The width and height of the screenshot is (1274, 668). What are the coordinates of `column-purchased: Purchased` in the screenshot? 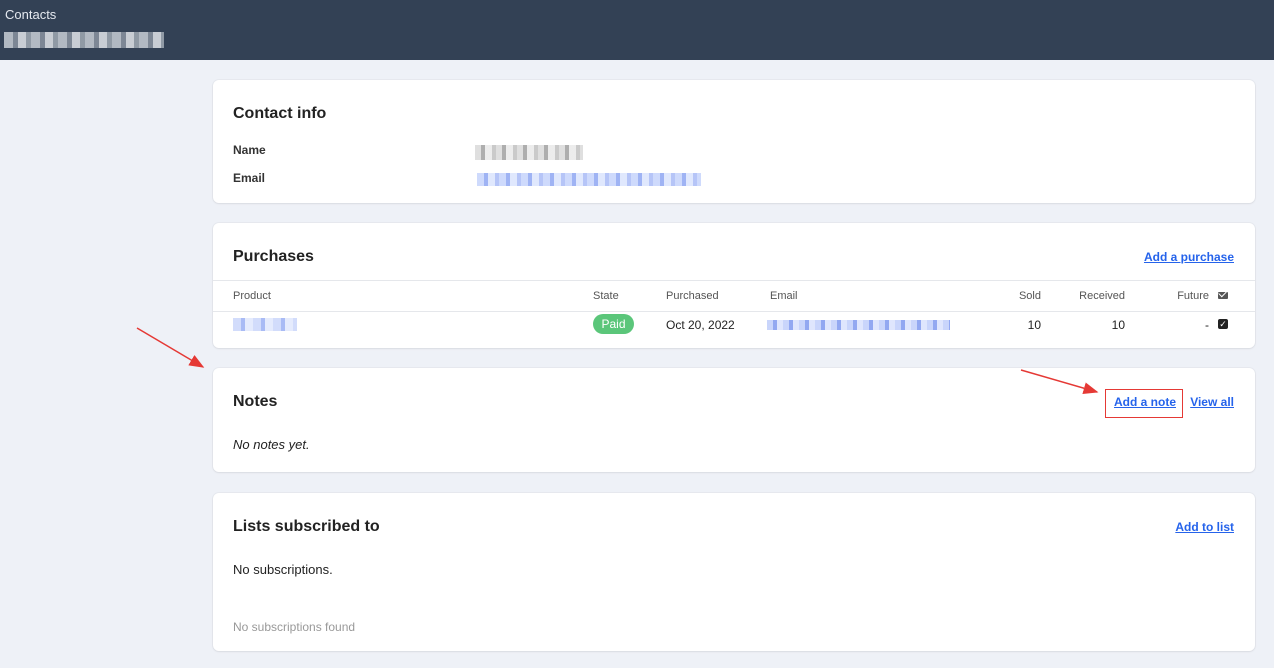 It's located at (692, 296).